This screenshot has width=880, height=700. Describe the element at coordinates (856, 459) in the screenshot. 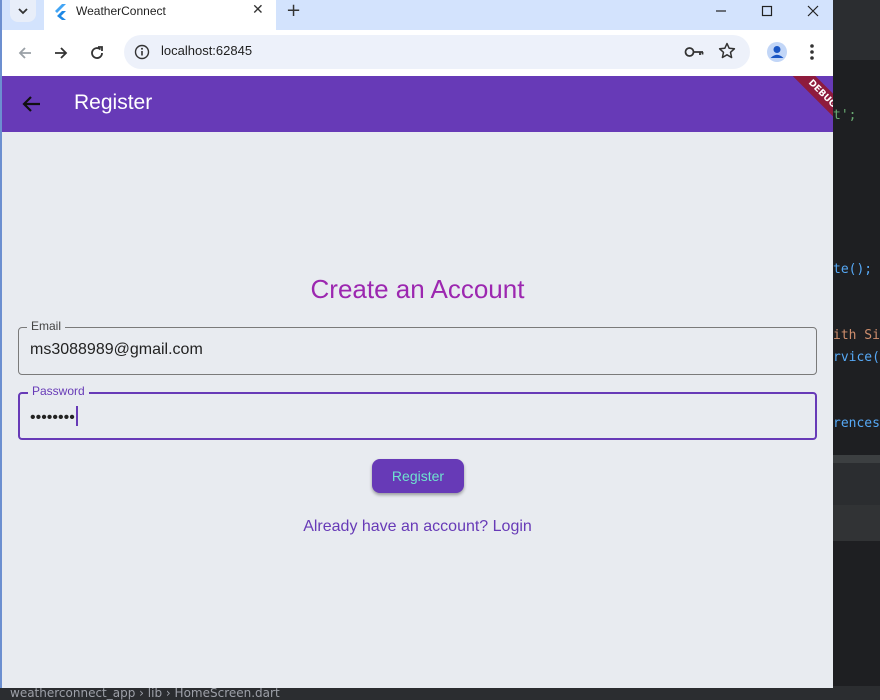

I see `ide-divider` at that location.